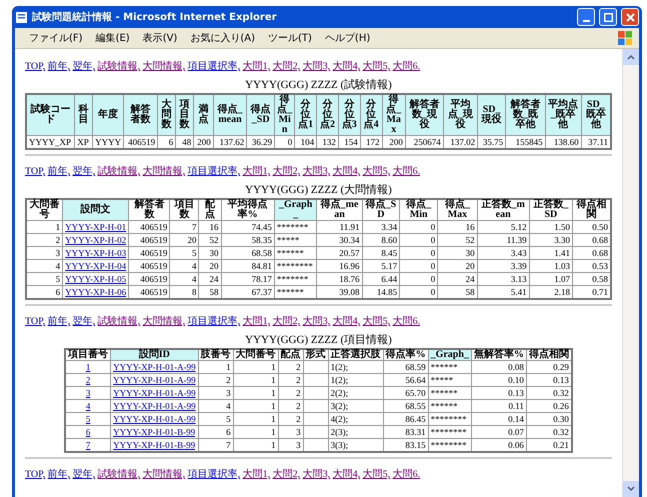 The height and width of the screenshot is (497, 647). What do you see at coordinates (394, 115) in the screenshot?
I see `column-header: 得点_Max` at bounding box center [394, 115].